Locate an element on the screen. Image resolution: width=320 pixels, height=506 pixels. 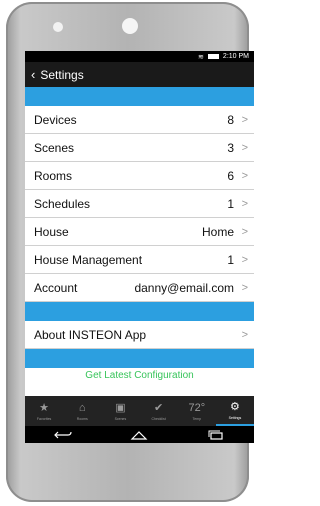
speaker is located at coordinates (58, 27).